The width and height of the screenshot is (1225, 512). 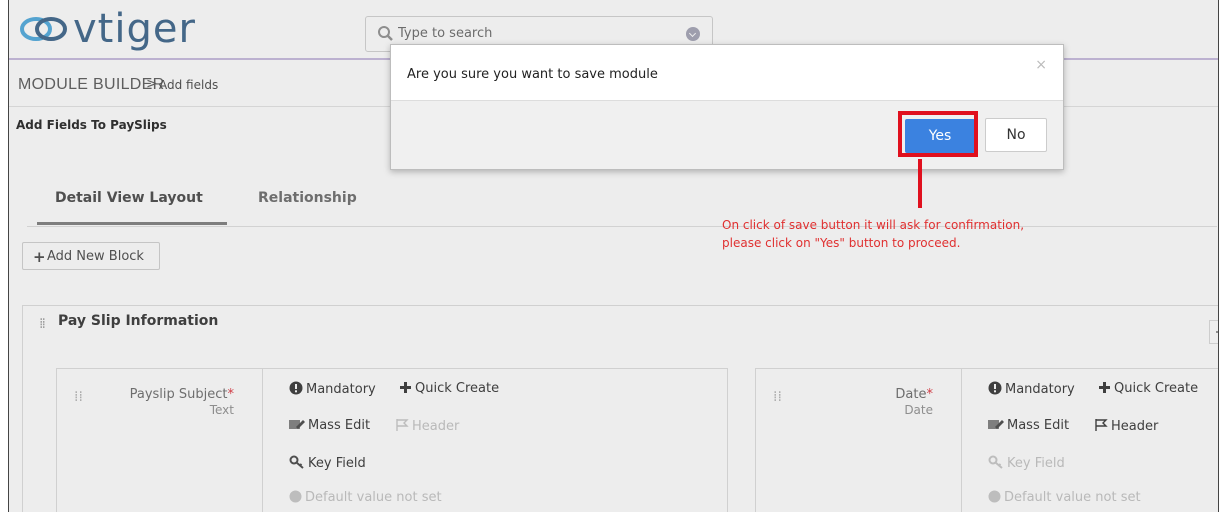 I want to click on dialog-message: Are you sure you want to save module, so click(x=532, y=74).